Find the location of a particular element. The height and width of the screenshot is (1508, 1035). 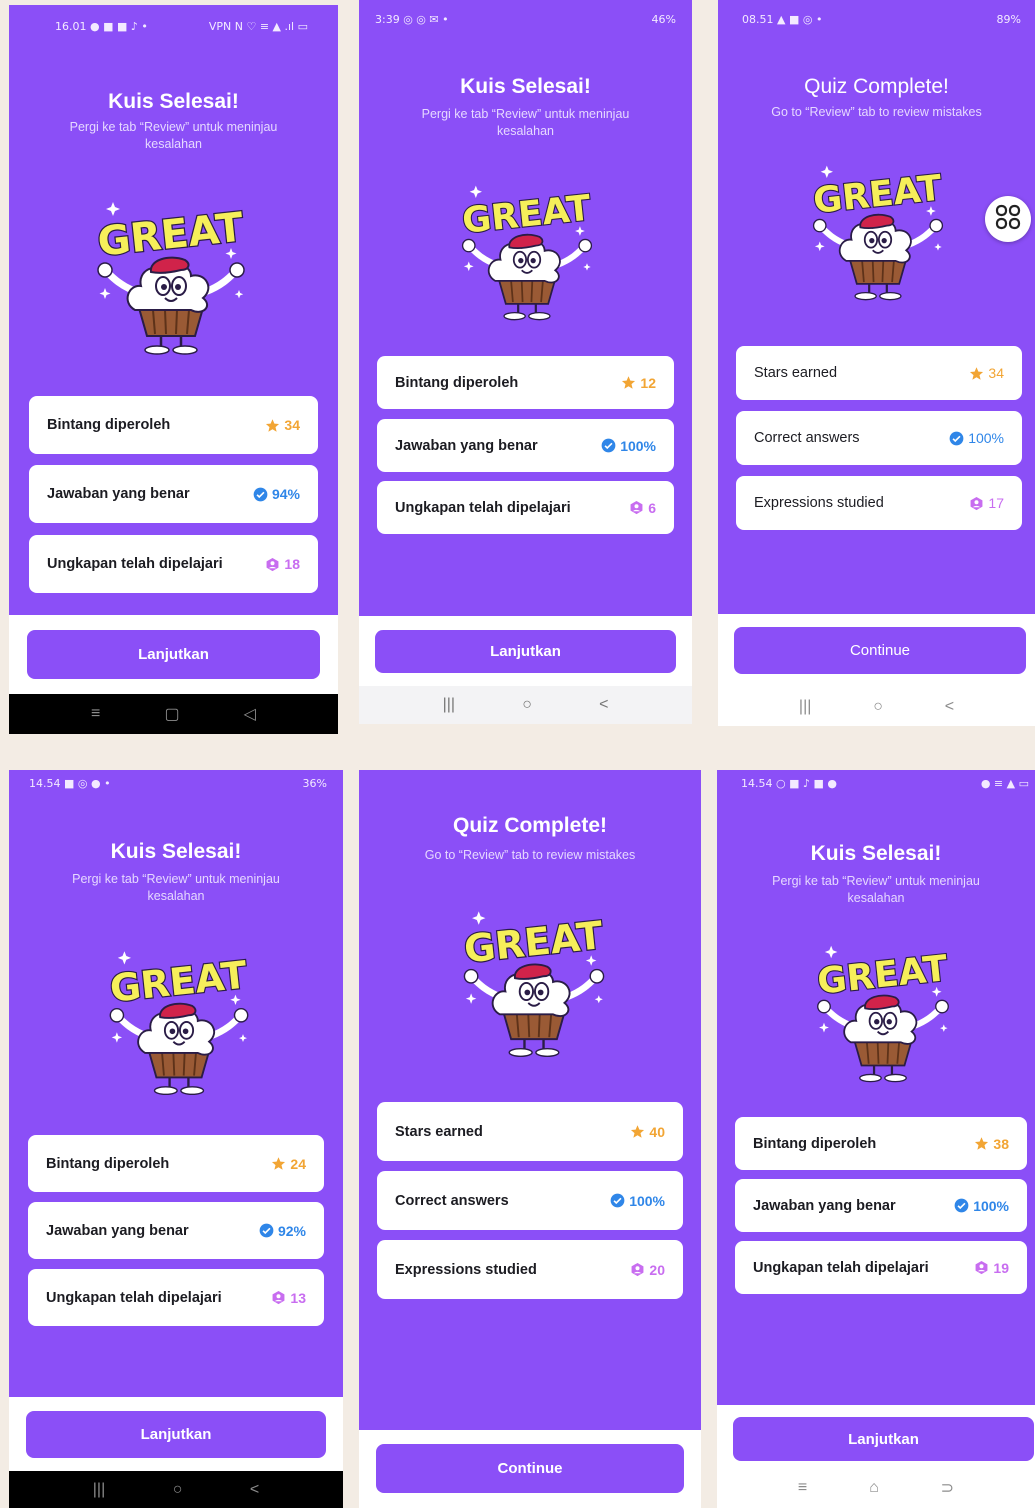

page-title: Quiz Complete! is located at coordinates (529, 825).